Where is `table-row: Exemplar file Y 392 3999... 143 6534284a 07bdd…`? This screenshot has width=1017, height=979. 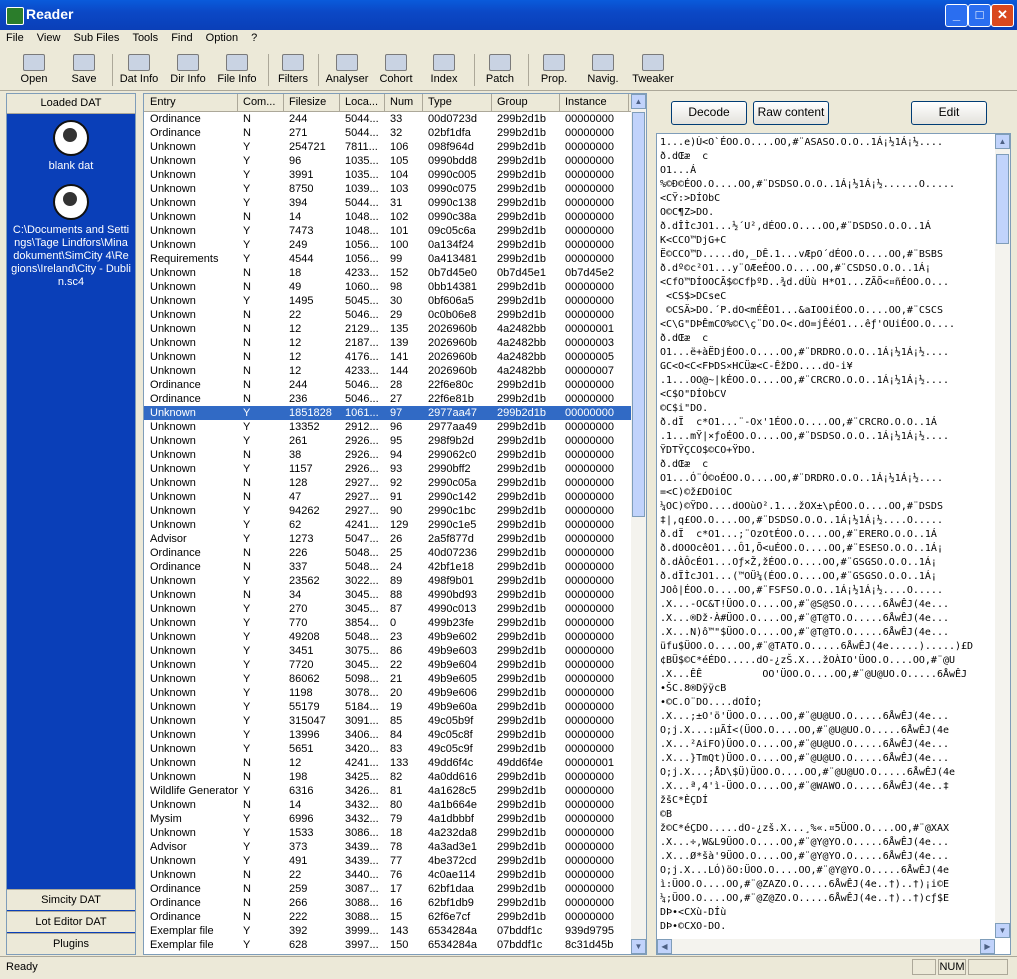 table-row: Exemplar file Y 392 3999... 143 6534284a 07bdd… is located at coordinates (388, 931).